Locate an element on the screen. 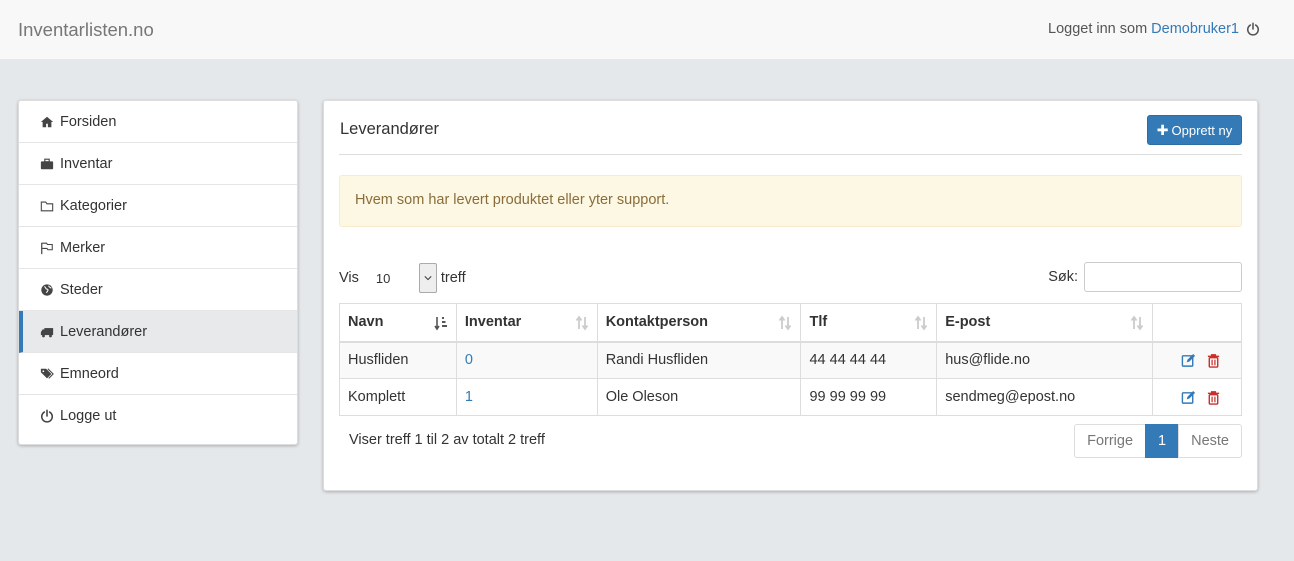 The height and width of the screenshot is (561, 1294). tags-icon is located at coordinates (47, 374).